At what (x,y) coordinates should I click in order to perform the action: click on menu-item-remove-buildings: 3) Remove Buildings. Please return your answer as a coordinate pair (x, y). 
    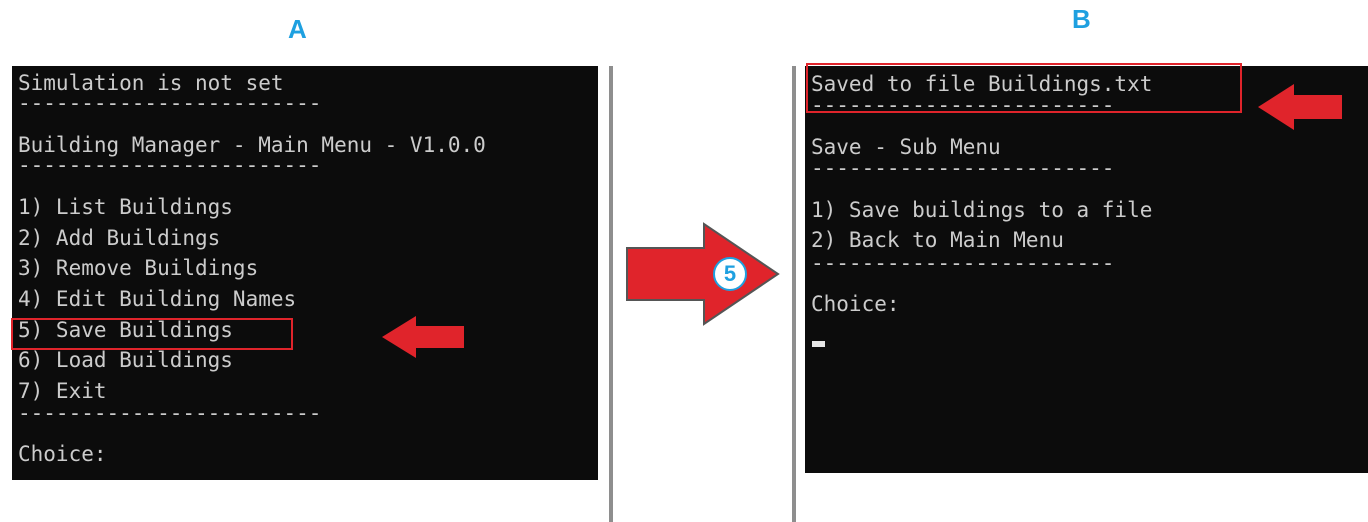
    Looking at the image, I should click on (138, 268).